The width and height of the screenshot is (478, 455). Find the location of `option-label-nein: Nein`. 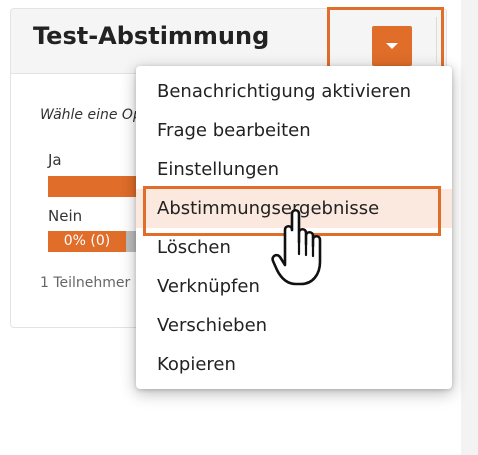

option-label-nein: Nein is located at coordinates (65, 216).